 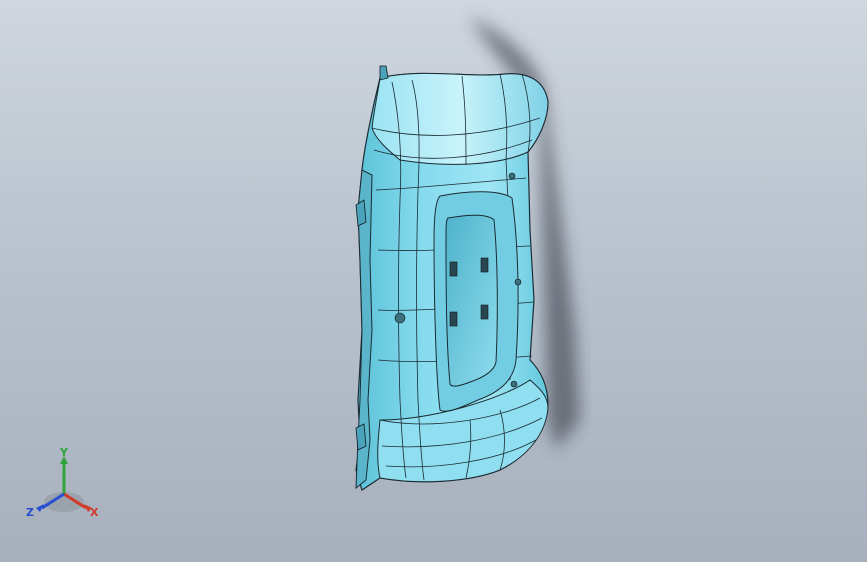 I want to click on x-axis-label: X, so click(x=94, y=512).